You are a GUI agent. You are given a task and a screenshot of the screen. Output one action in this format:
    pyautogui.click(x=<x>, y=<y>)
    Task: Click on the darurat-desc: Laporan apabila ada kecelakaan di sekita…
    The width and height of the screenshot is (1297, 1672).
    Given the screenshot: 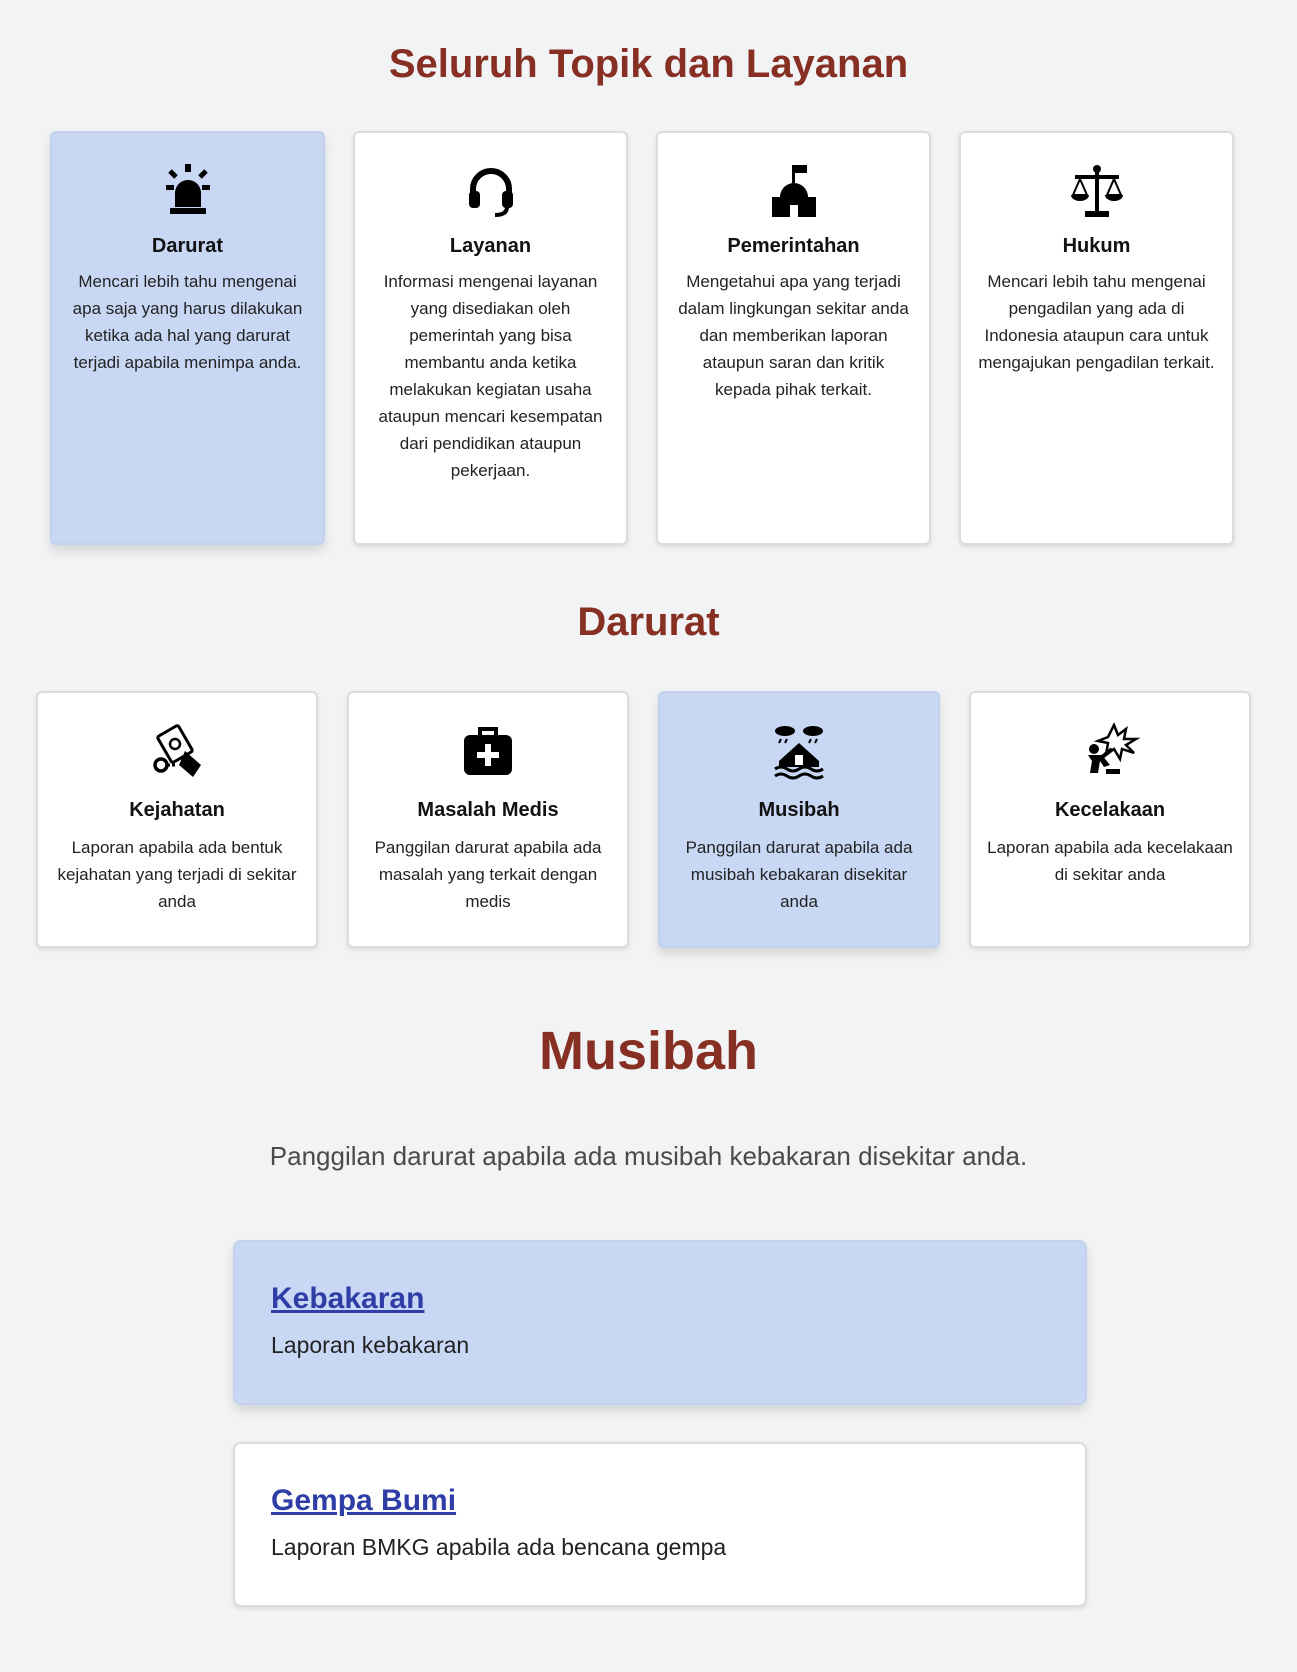 What is the action you would take?
    pyautogui.click(x=1110, y=861)
    